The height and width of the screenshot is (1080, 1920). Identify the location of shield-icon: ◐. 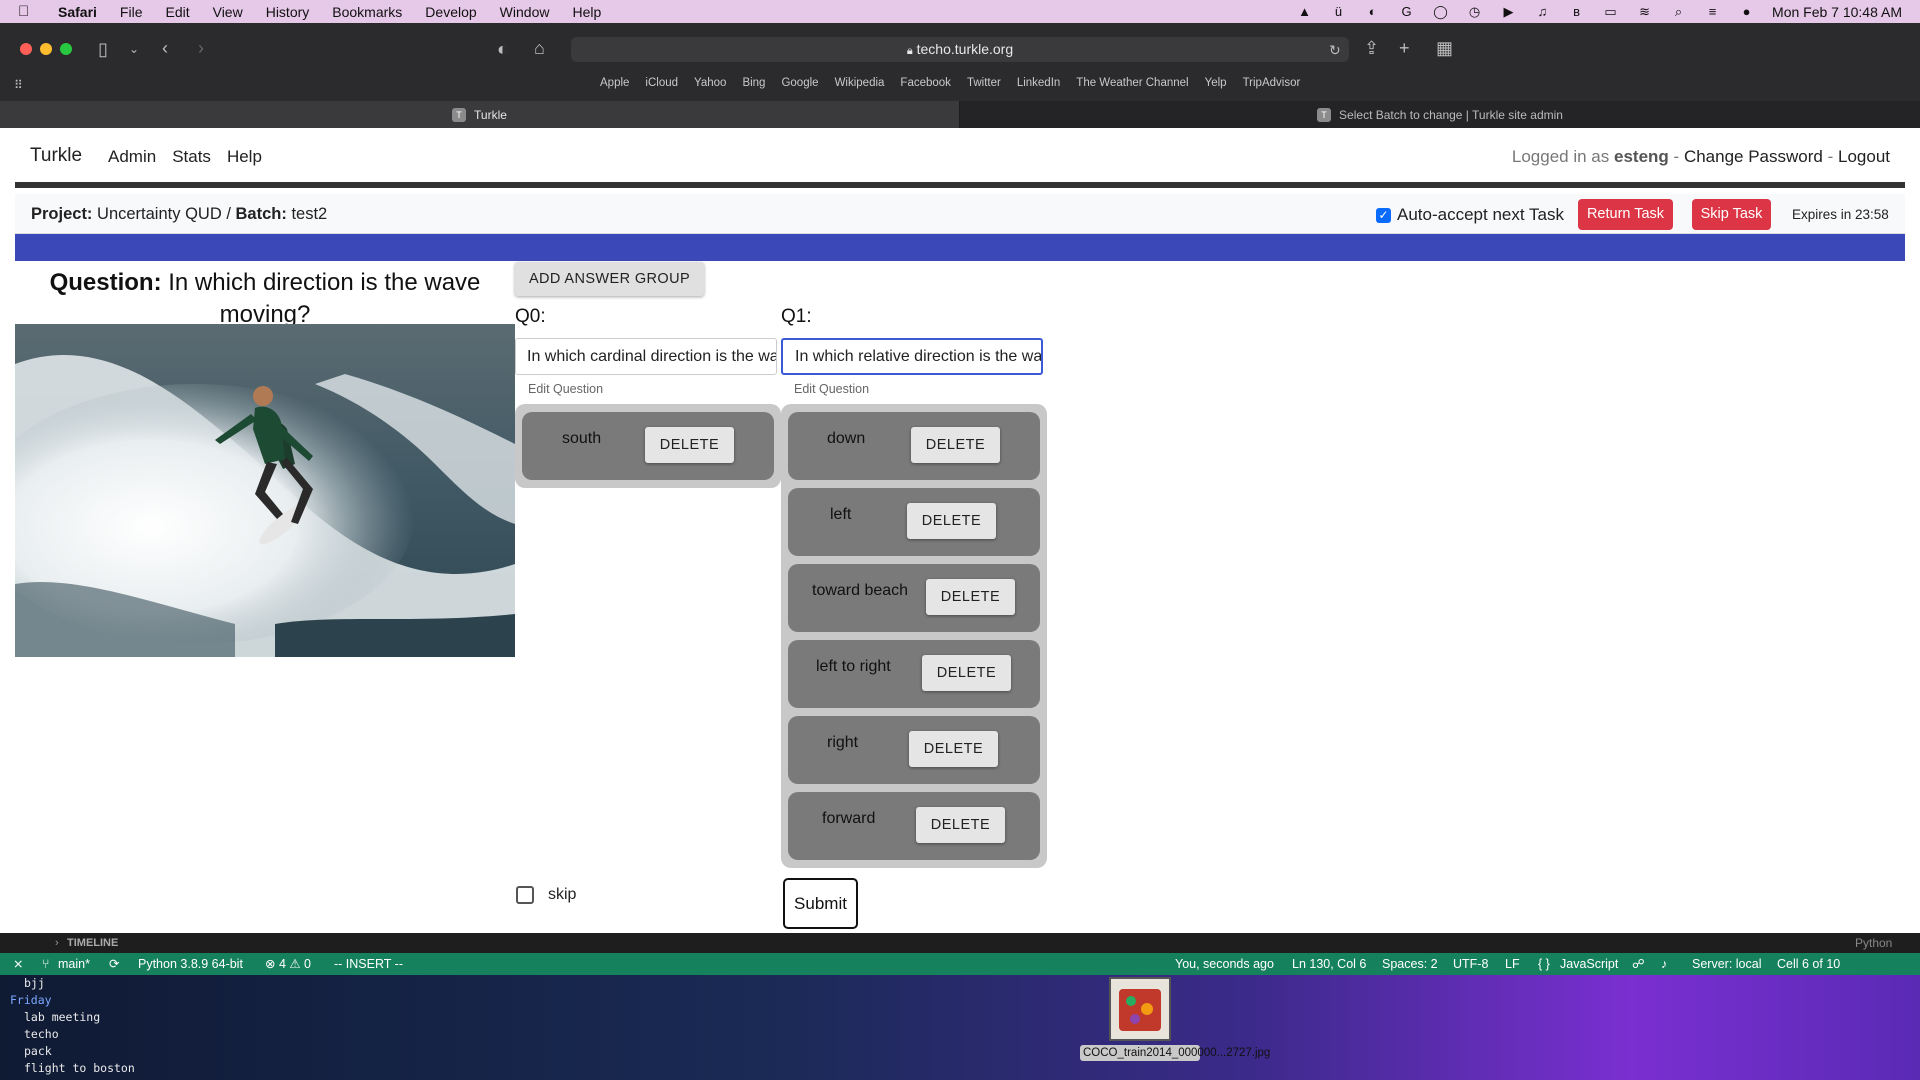
(502, 49).